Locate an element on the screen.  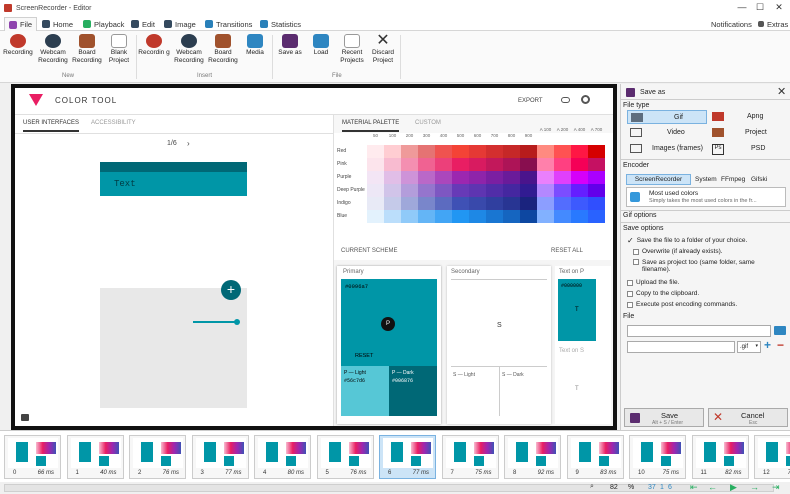
panel-close-icon: ✕ is located at coordinates (781, 91).